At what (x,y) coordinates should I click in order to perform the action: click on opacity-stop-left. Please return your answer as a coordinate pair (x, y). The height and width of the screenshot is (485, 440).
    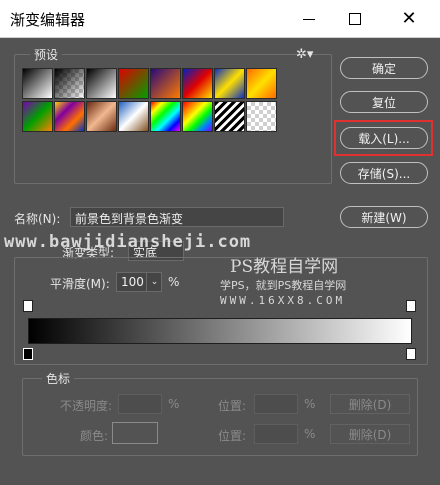
    Looking at the image, I should click on (28, 306).